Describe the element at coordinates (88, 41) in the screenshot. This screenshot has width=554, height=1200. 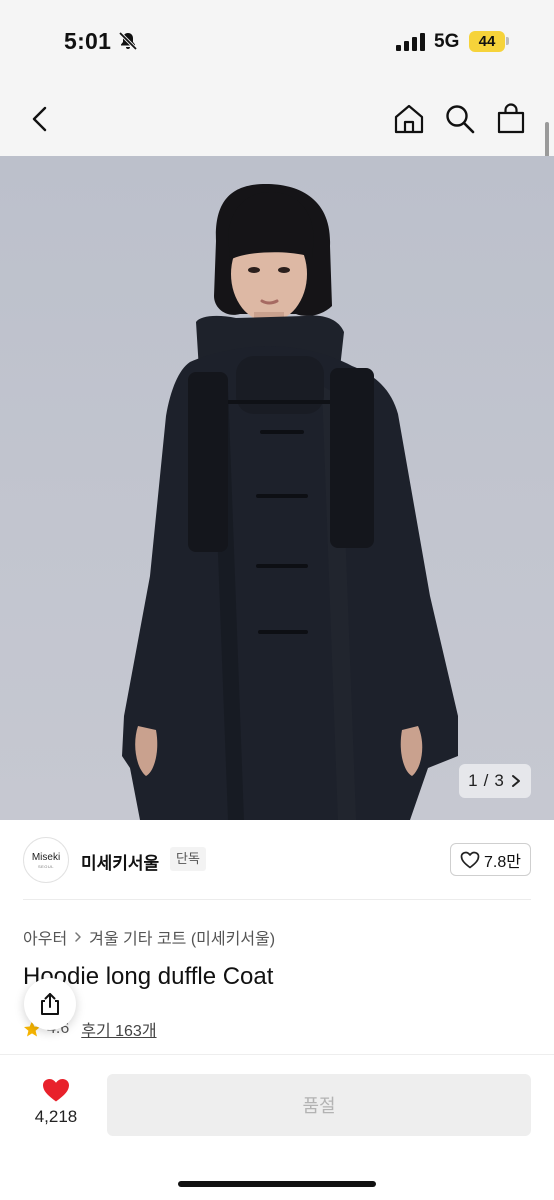
I see `status-time: 5:01` at that location.